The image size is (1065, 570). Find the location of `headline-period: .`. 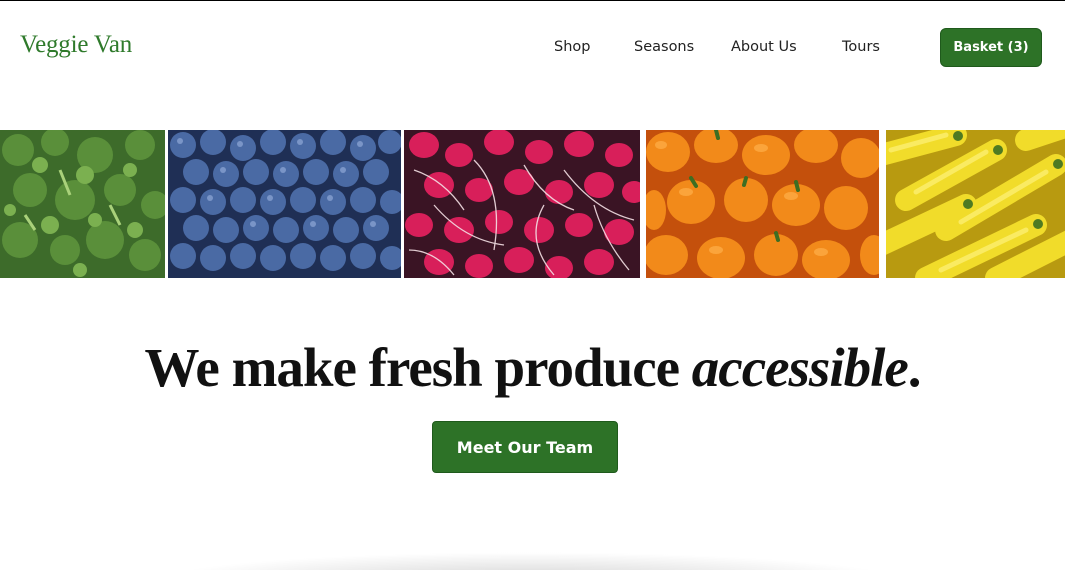

headline-period: . is located at coordinates (914, 367).